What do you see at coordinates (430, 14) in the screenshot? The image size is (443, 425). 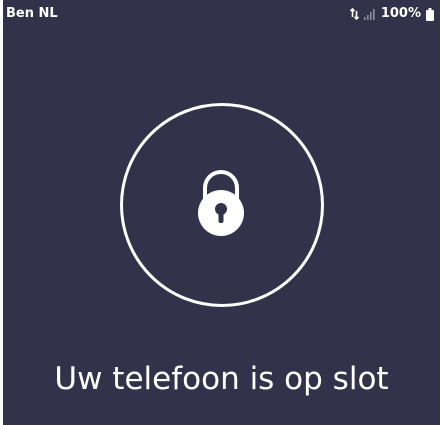 I see `battery-icon` at bounding box center [430, 14].